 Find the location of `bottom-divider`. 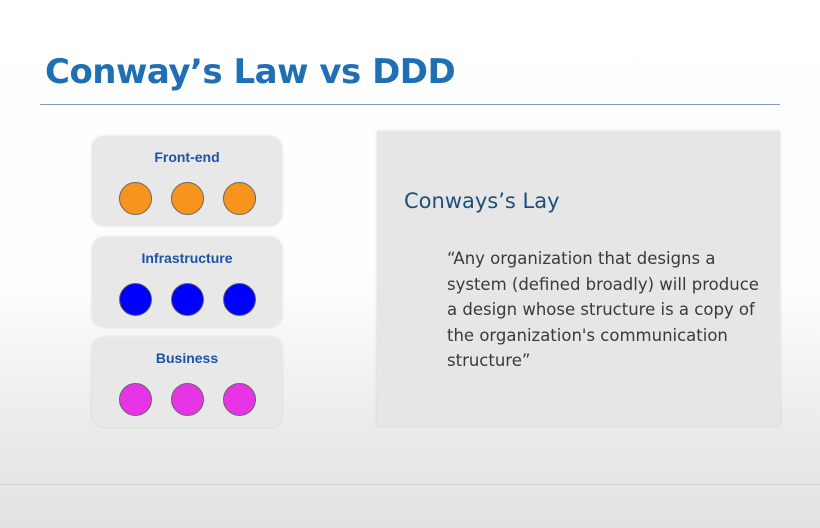

bottom-divider is located at coordinates (410, 484).